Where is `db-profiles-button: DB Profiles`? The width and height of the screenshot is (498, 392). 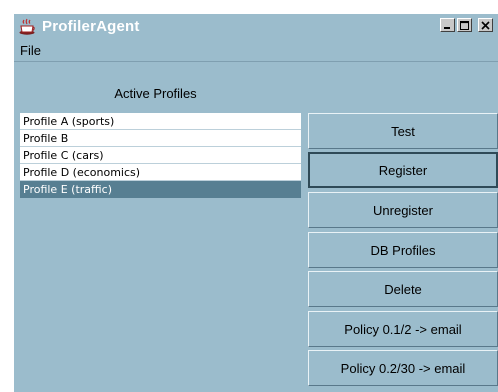
db-profiles-button: DB Profiles is located at coordinates (403, 250).